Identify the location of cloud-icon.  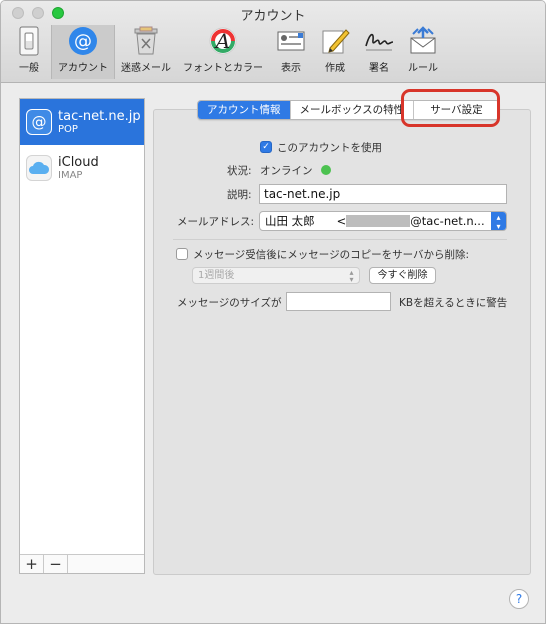
(39, 168).